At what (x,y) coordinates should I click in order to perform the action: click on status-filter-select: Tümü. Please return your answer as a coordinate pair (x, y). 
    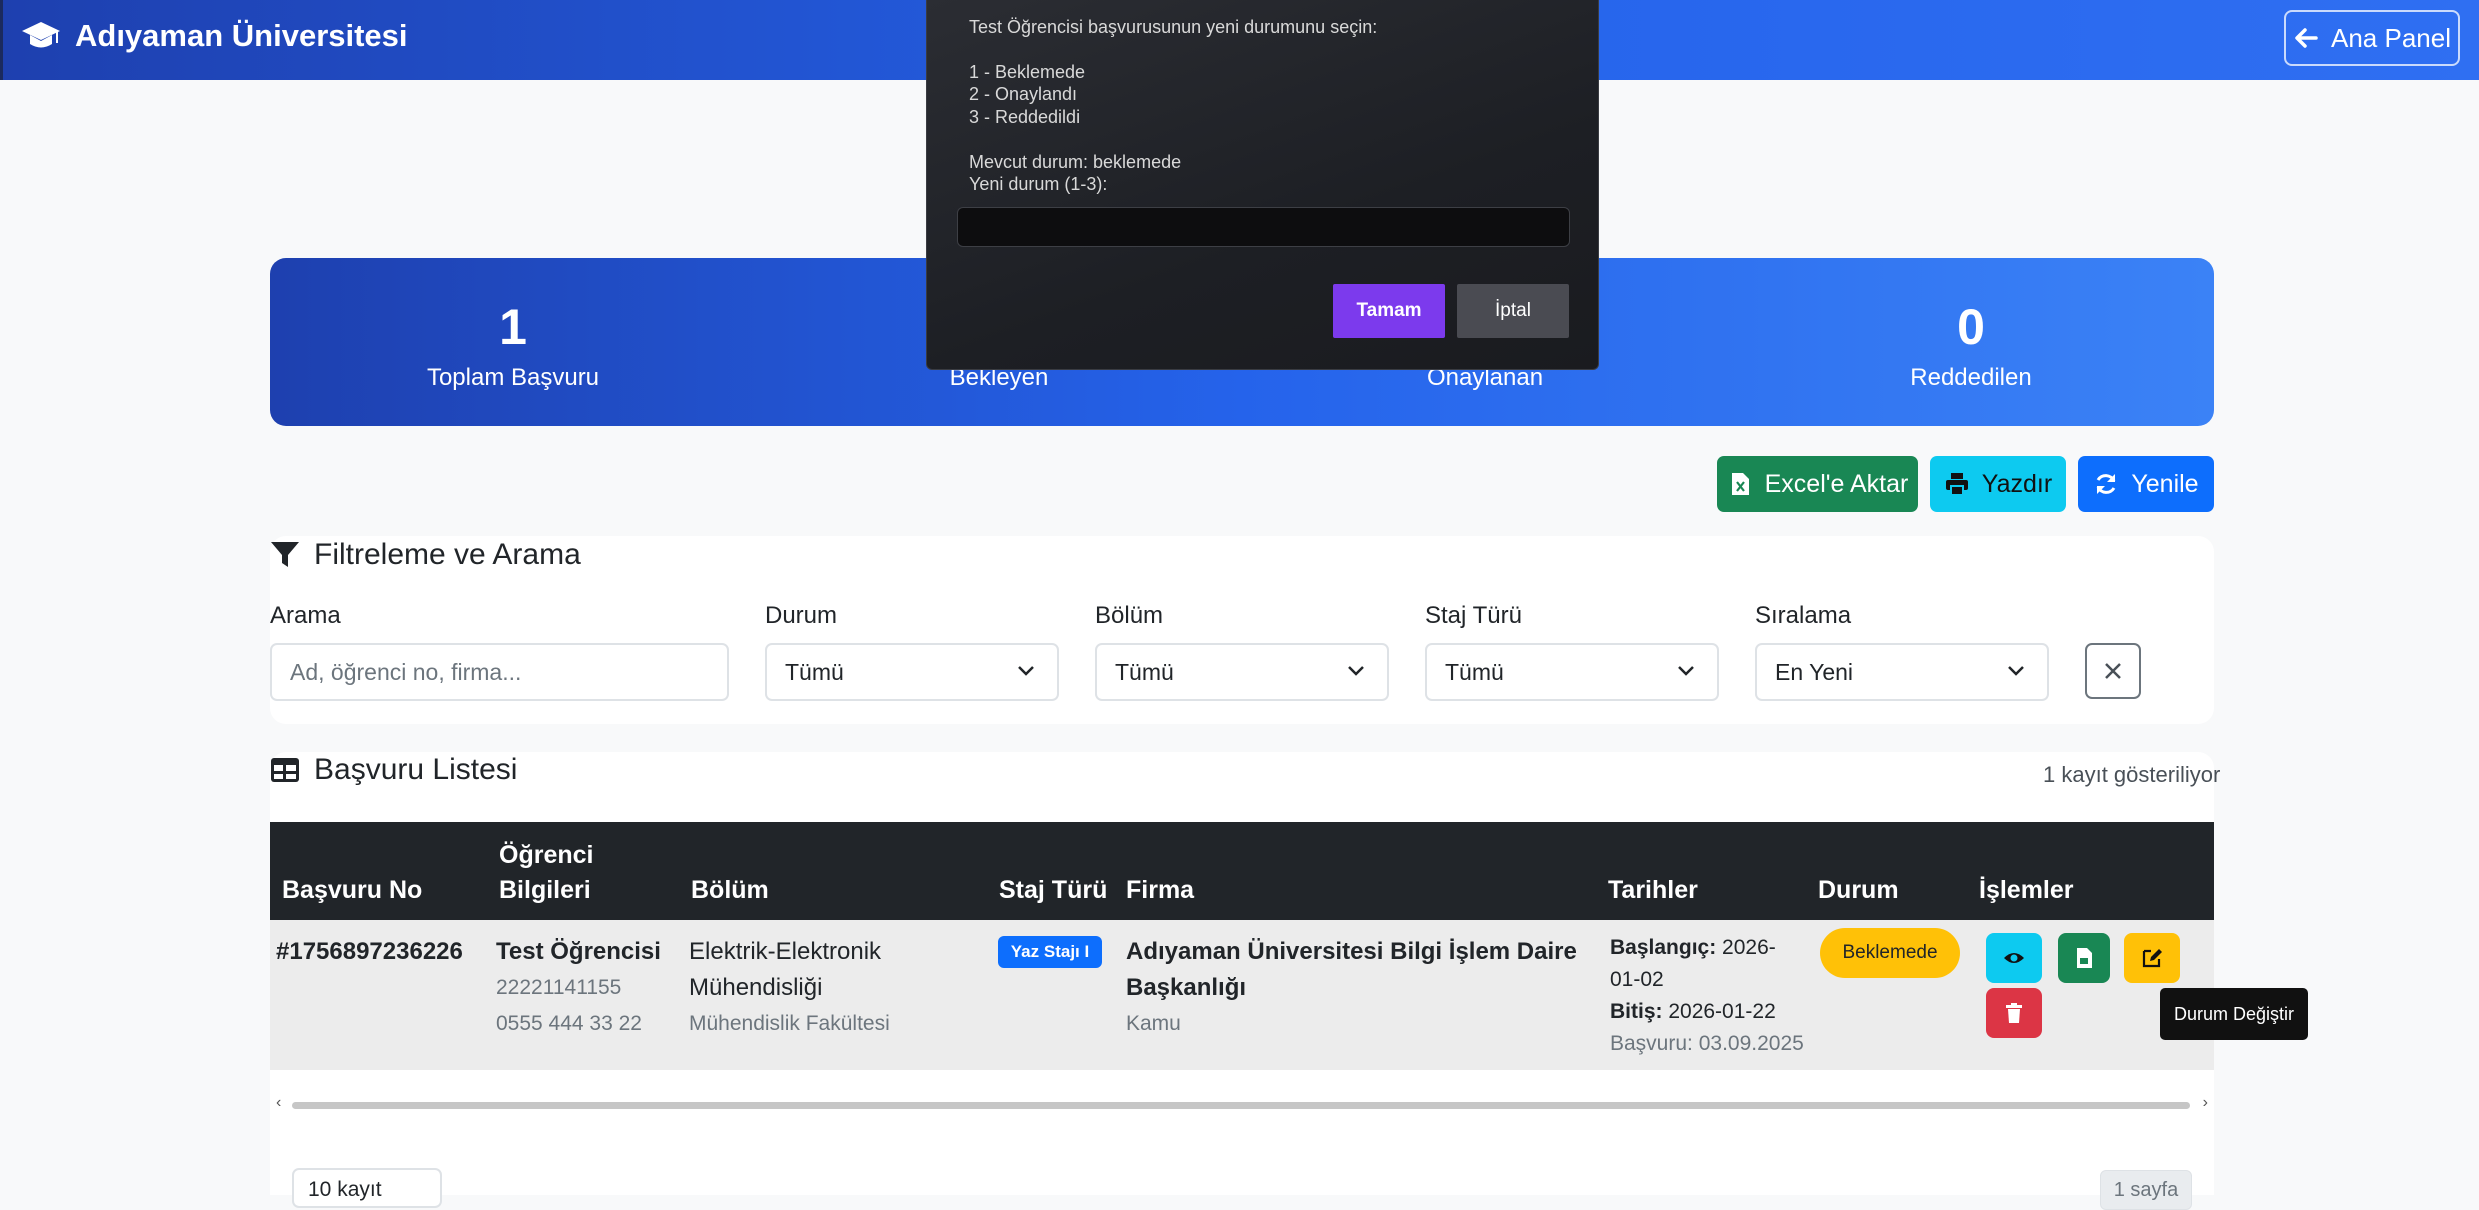
    Looking at the image, I should click on (912, 672).